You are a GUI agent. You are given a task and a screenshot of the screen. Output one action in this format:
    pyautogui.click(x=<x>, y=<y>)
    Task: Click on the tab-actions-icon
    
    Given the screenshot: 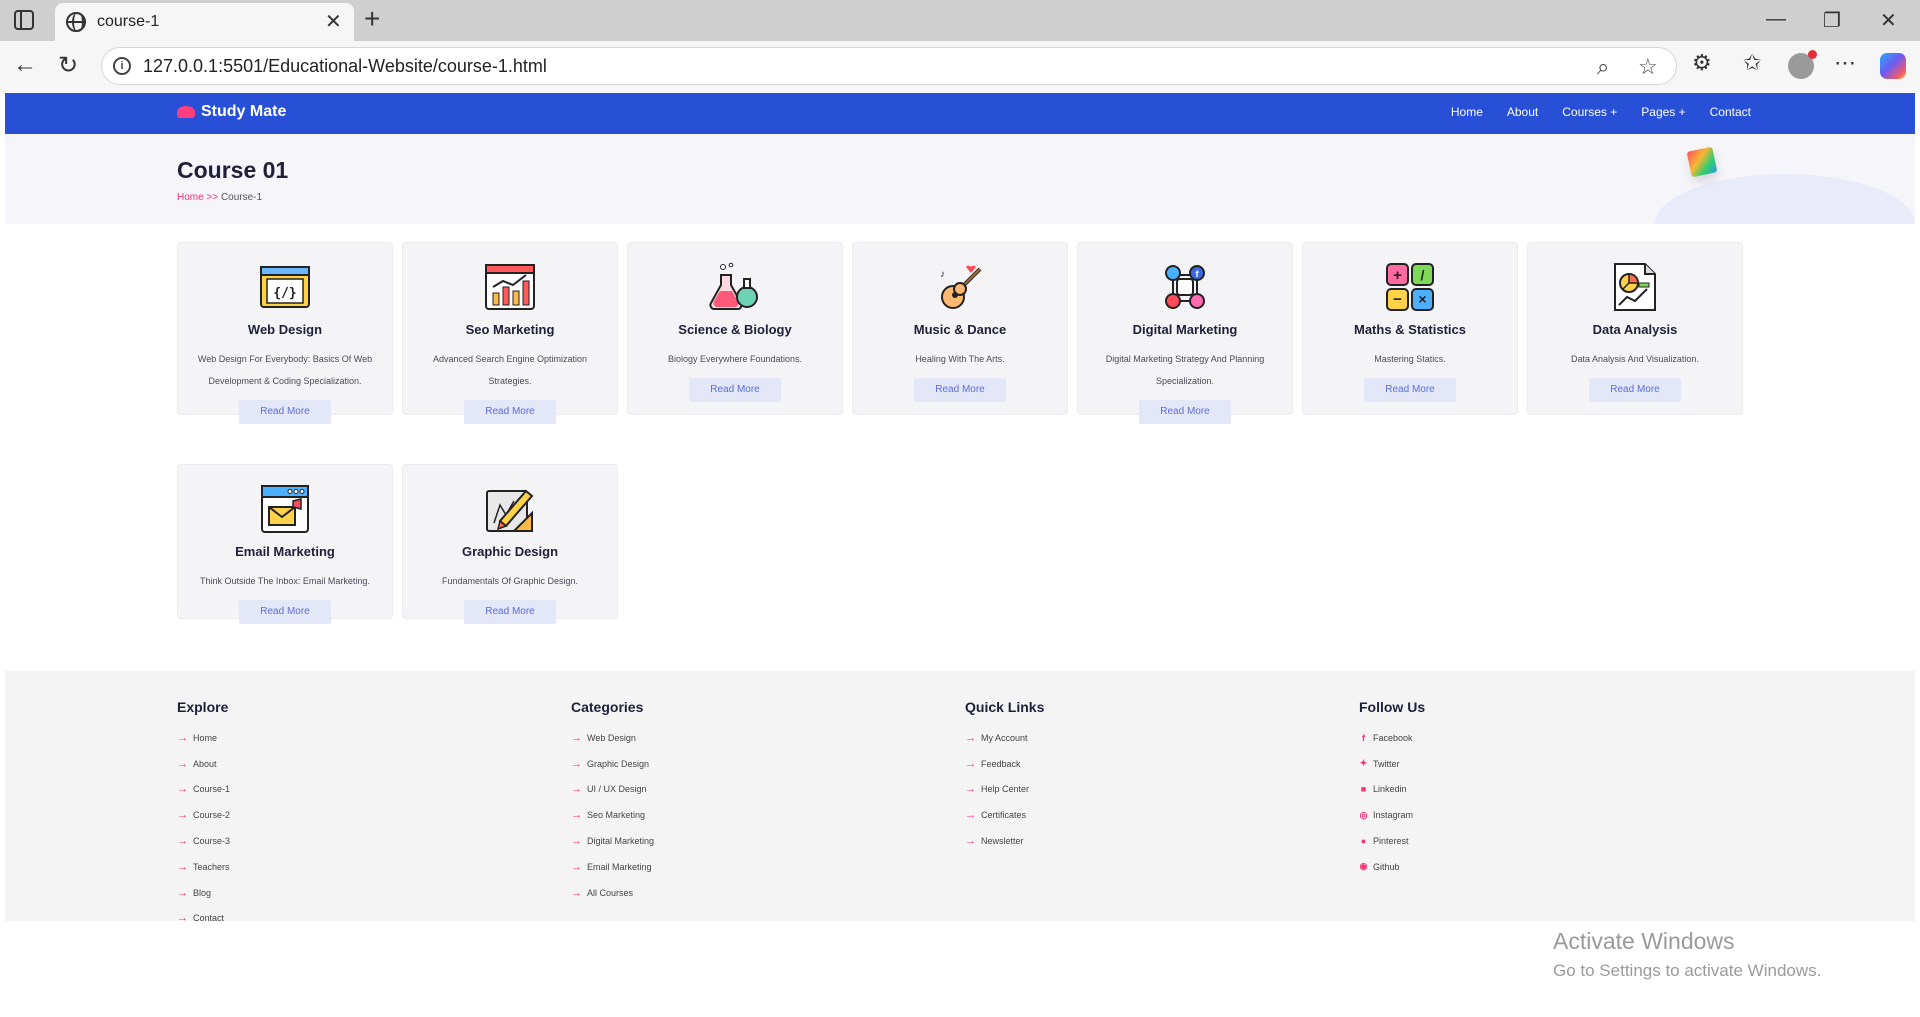 What is the action you would take?
    pyautogui.click(x=24, y=20)
    